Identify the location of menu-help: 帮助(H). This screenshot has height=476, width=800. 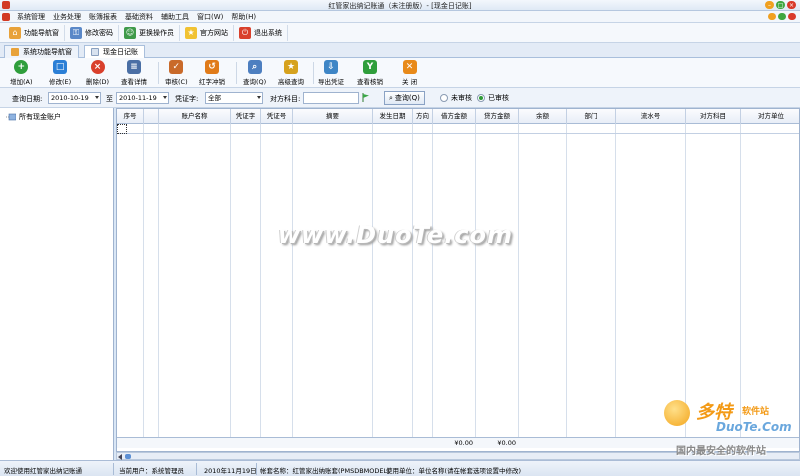
(243, 17).